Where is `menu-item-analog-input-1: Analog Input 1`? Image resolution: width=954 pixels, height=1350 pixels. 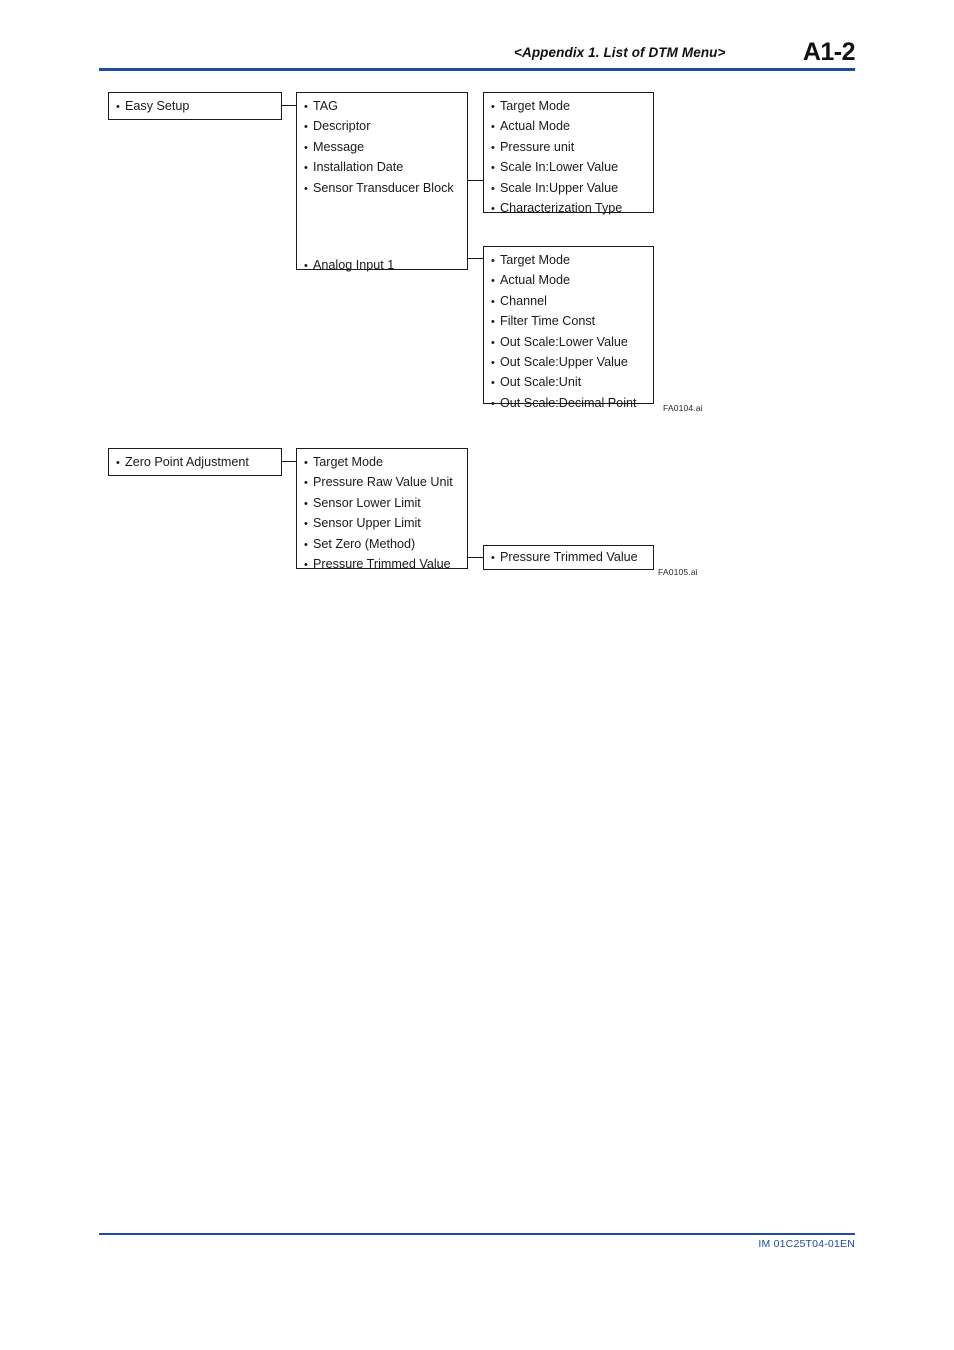 menu-item-analog-input-1: Analog Input 1 is located at coordinates (380, 266).